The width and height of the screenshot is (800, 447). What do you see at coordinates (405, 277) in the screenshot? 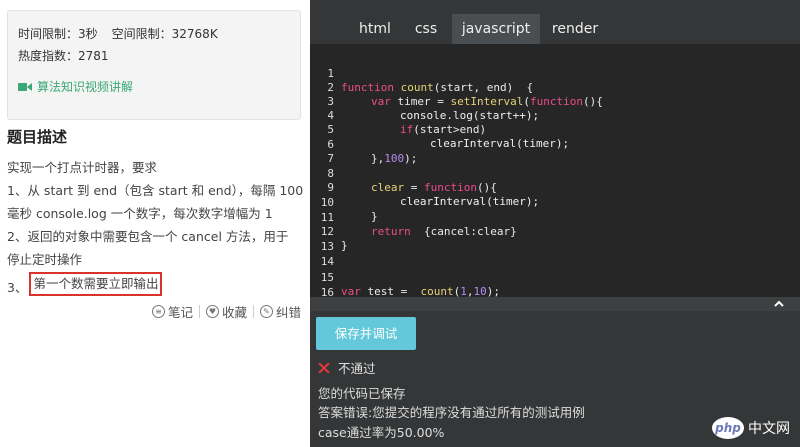
I see `code-line: 15 var test = count(1,10);` at bounding box center [405, 277].